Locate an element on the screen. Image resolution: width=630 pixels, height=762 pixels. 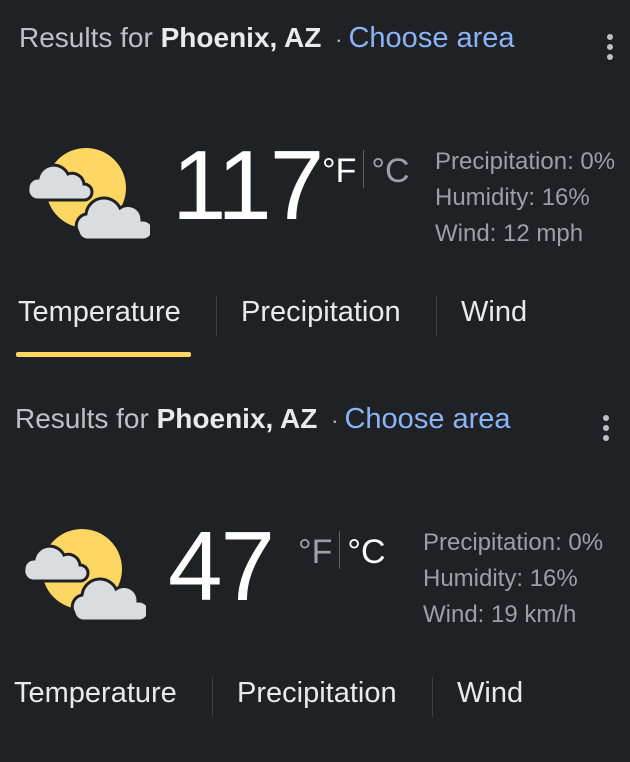
temperature-value: 117 is located at coordinates (248, 185).